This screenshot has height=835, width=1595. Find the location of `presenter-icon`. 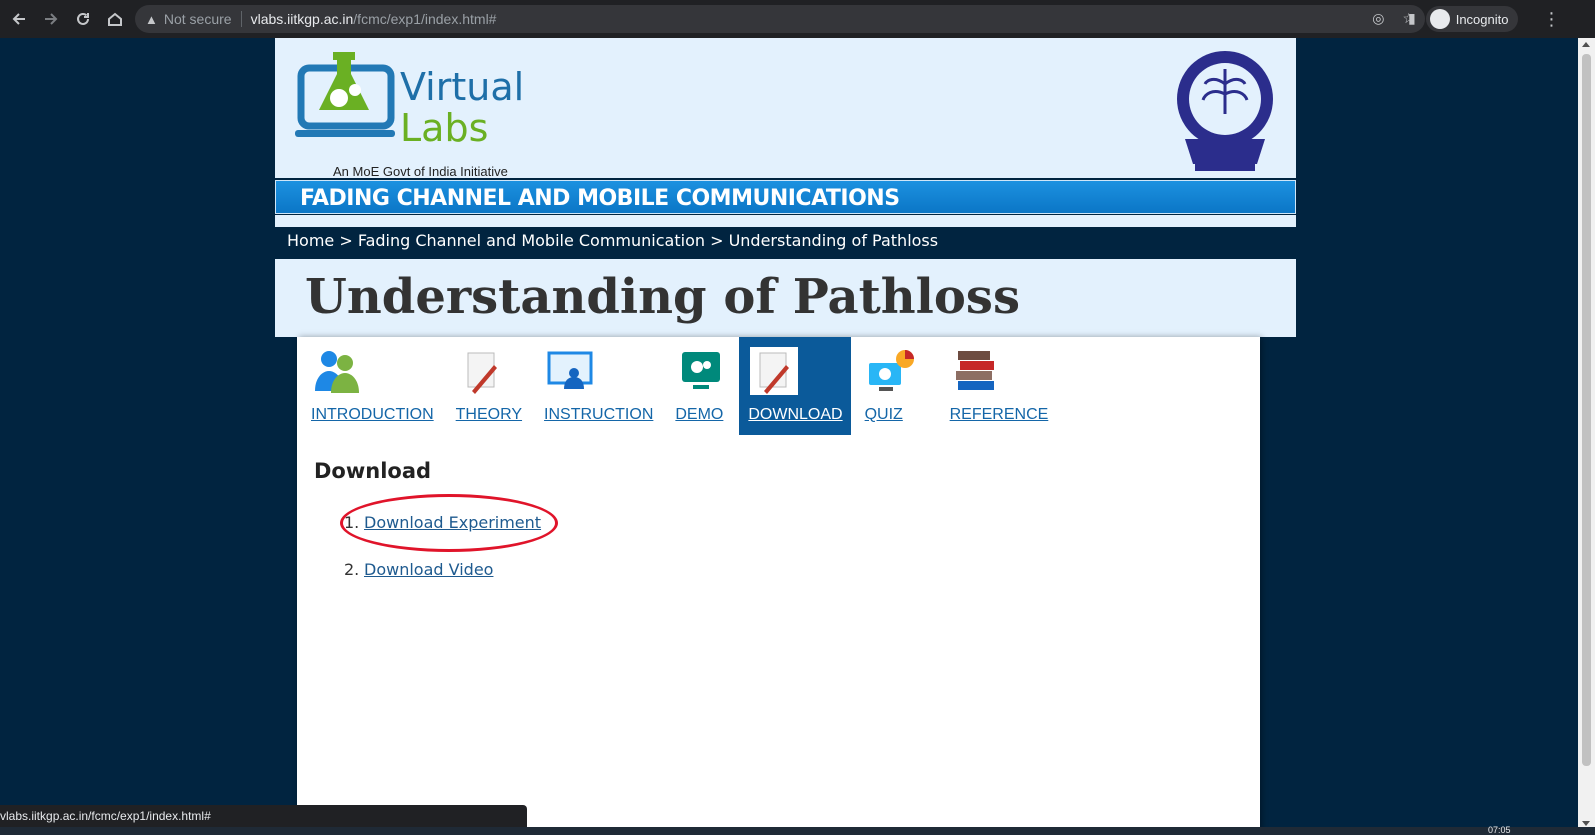

presenter-icon is located at coordinates (570, 370).